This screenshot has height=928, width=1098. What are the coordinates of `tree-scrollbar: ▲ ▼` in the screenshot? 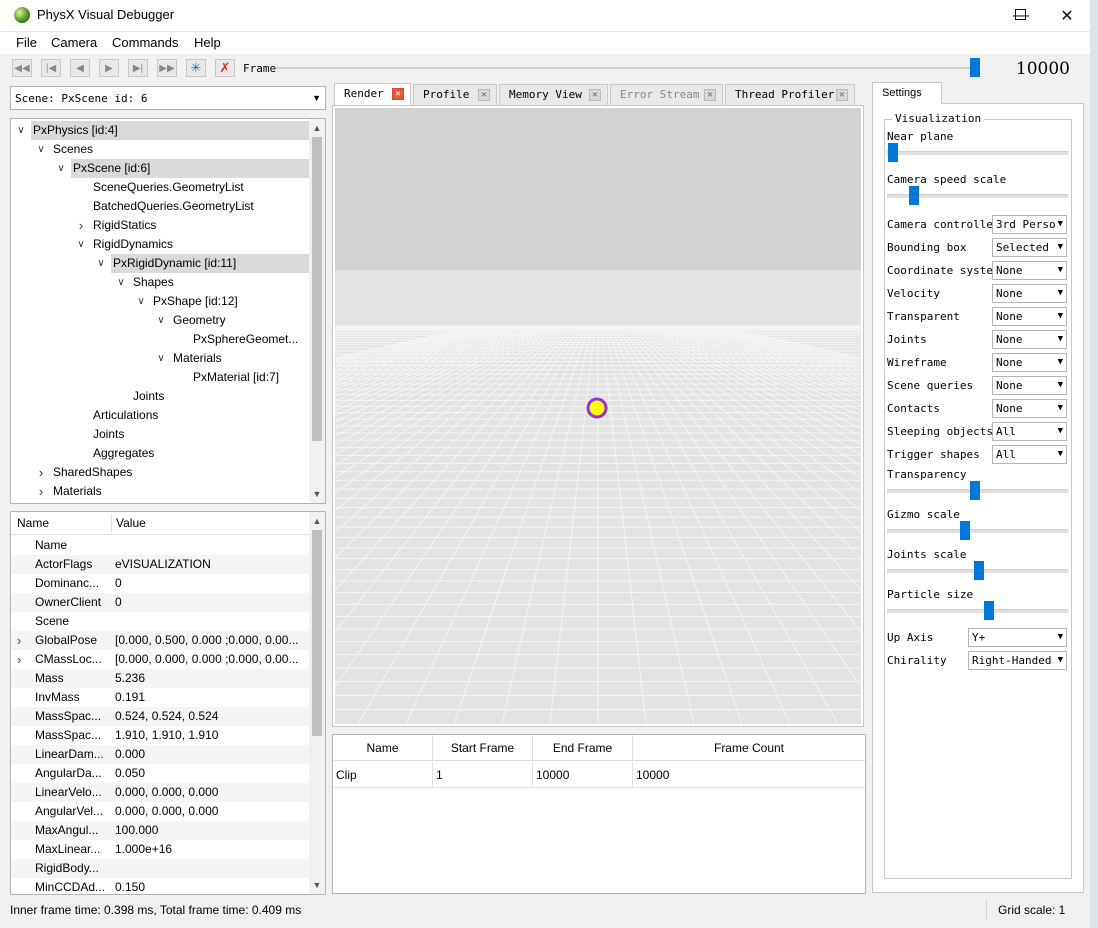 It's located at (317, 311).